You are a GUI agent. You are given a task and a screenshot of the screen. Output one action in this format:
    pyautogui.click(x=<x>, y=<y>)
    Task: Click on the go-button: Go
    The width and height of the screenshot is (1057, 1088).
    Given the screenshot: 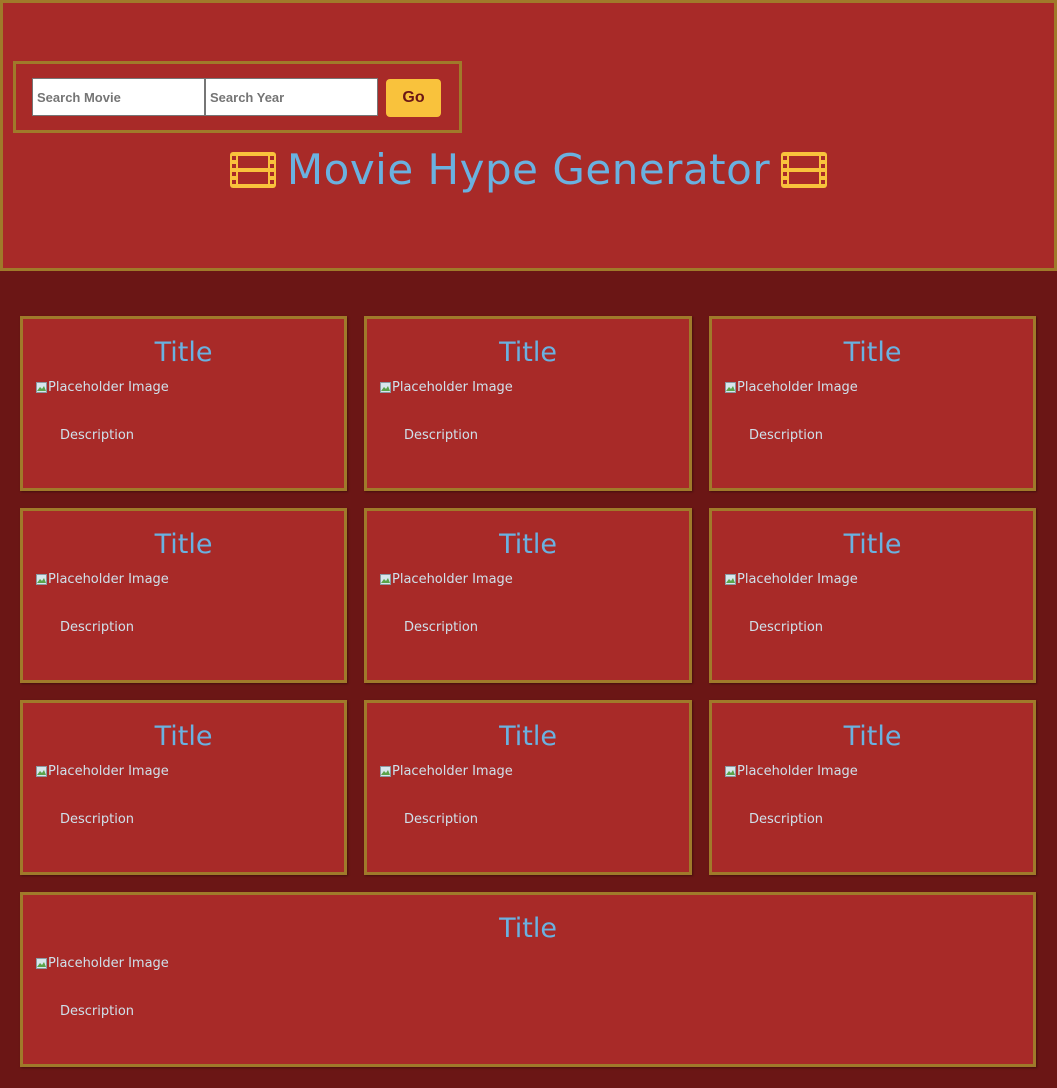 What is the action you would take?
    pyautogui.click(x=413, y=98)
    